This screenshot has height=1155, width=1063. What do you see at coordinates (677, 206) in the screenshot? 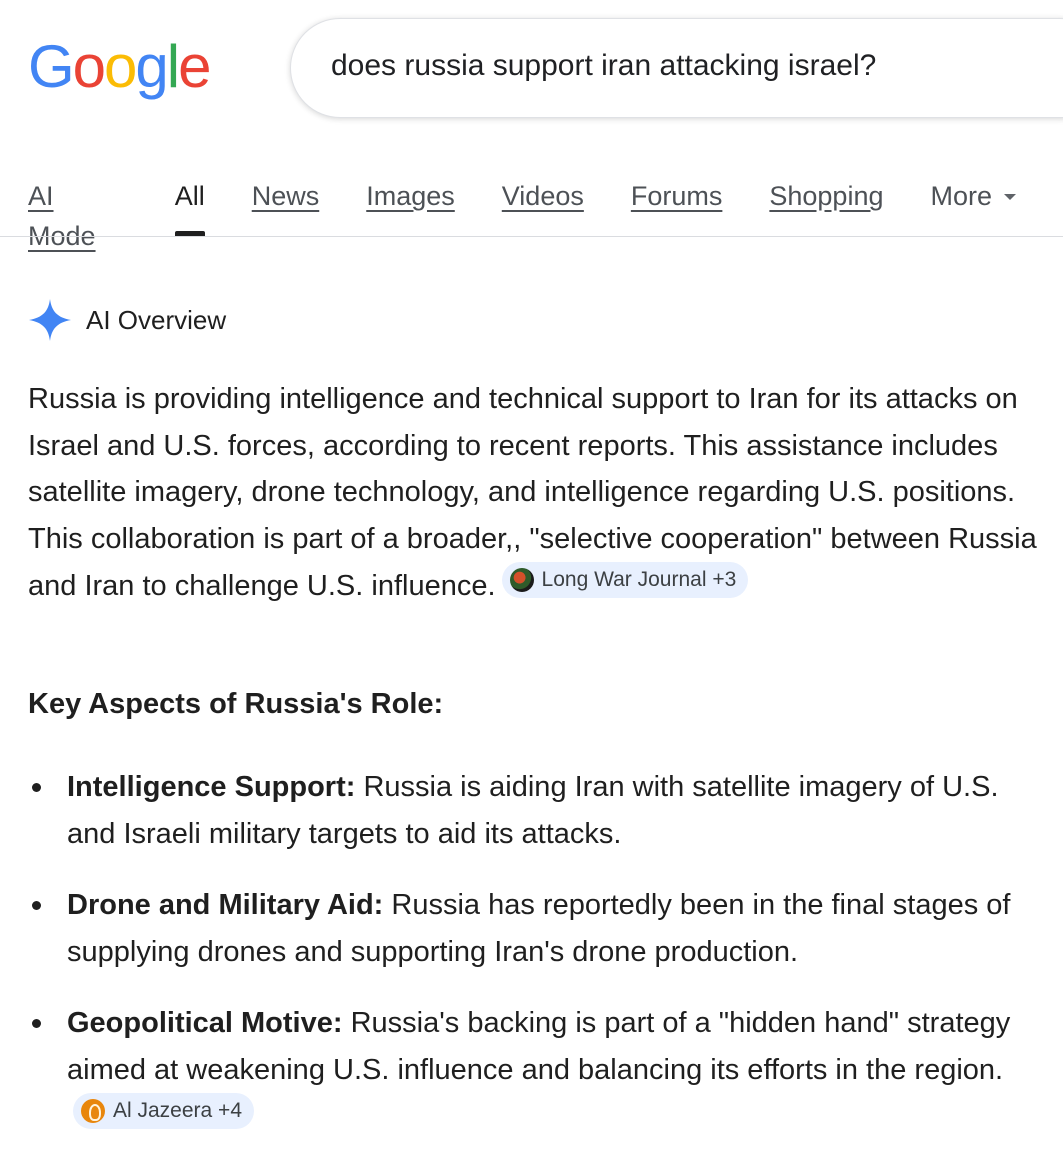
I see `tab-forums: Forums` at bounding box center [677, 206].